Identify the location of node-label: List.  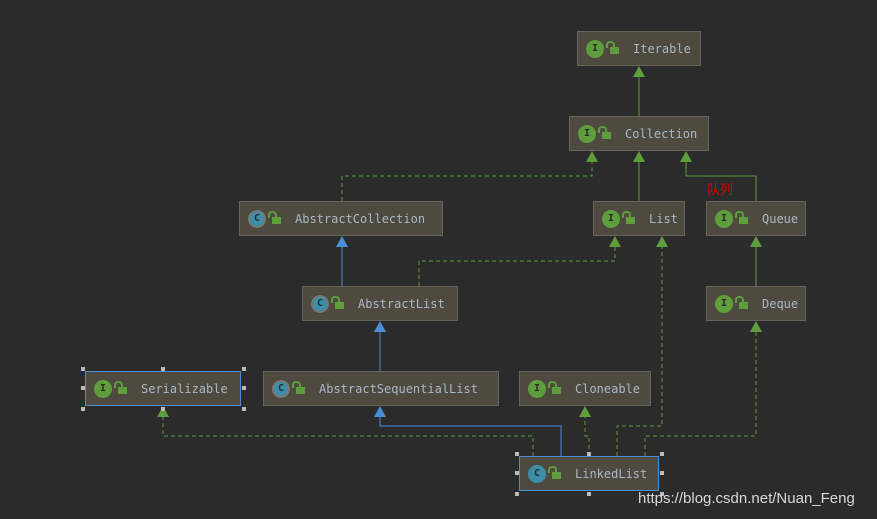
(663, 218).